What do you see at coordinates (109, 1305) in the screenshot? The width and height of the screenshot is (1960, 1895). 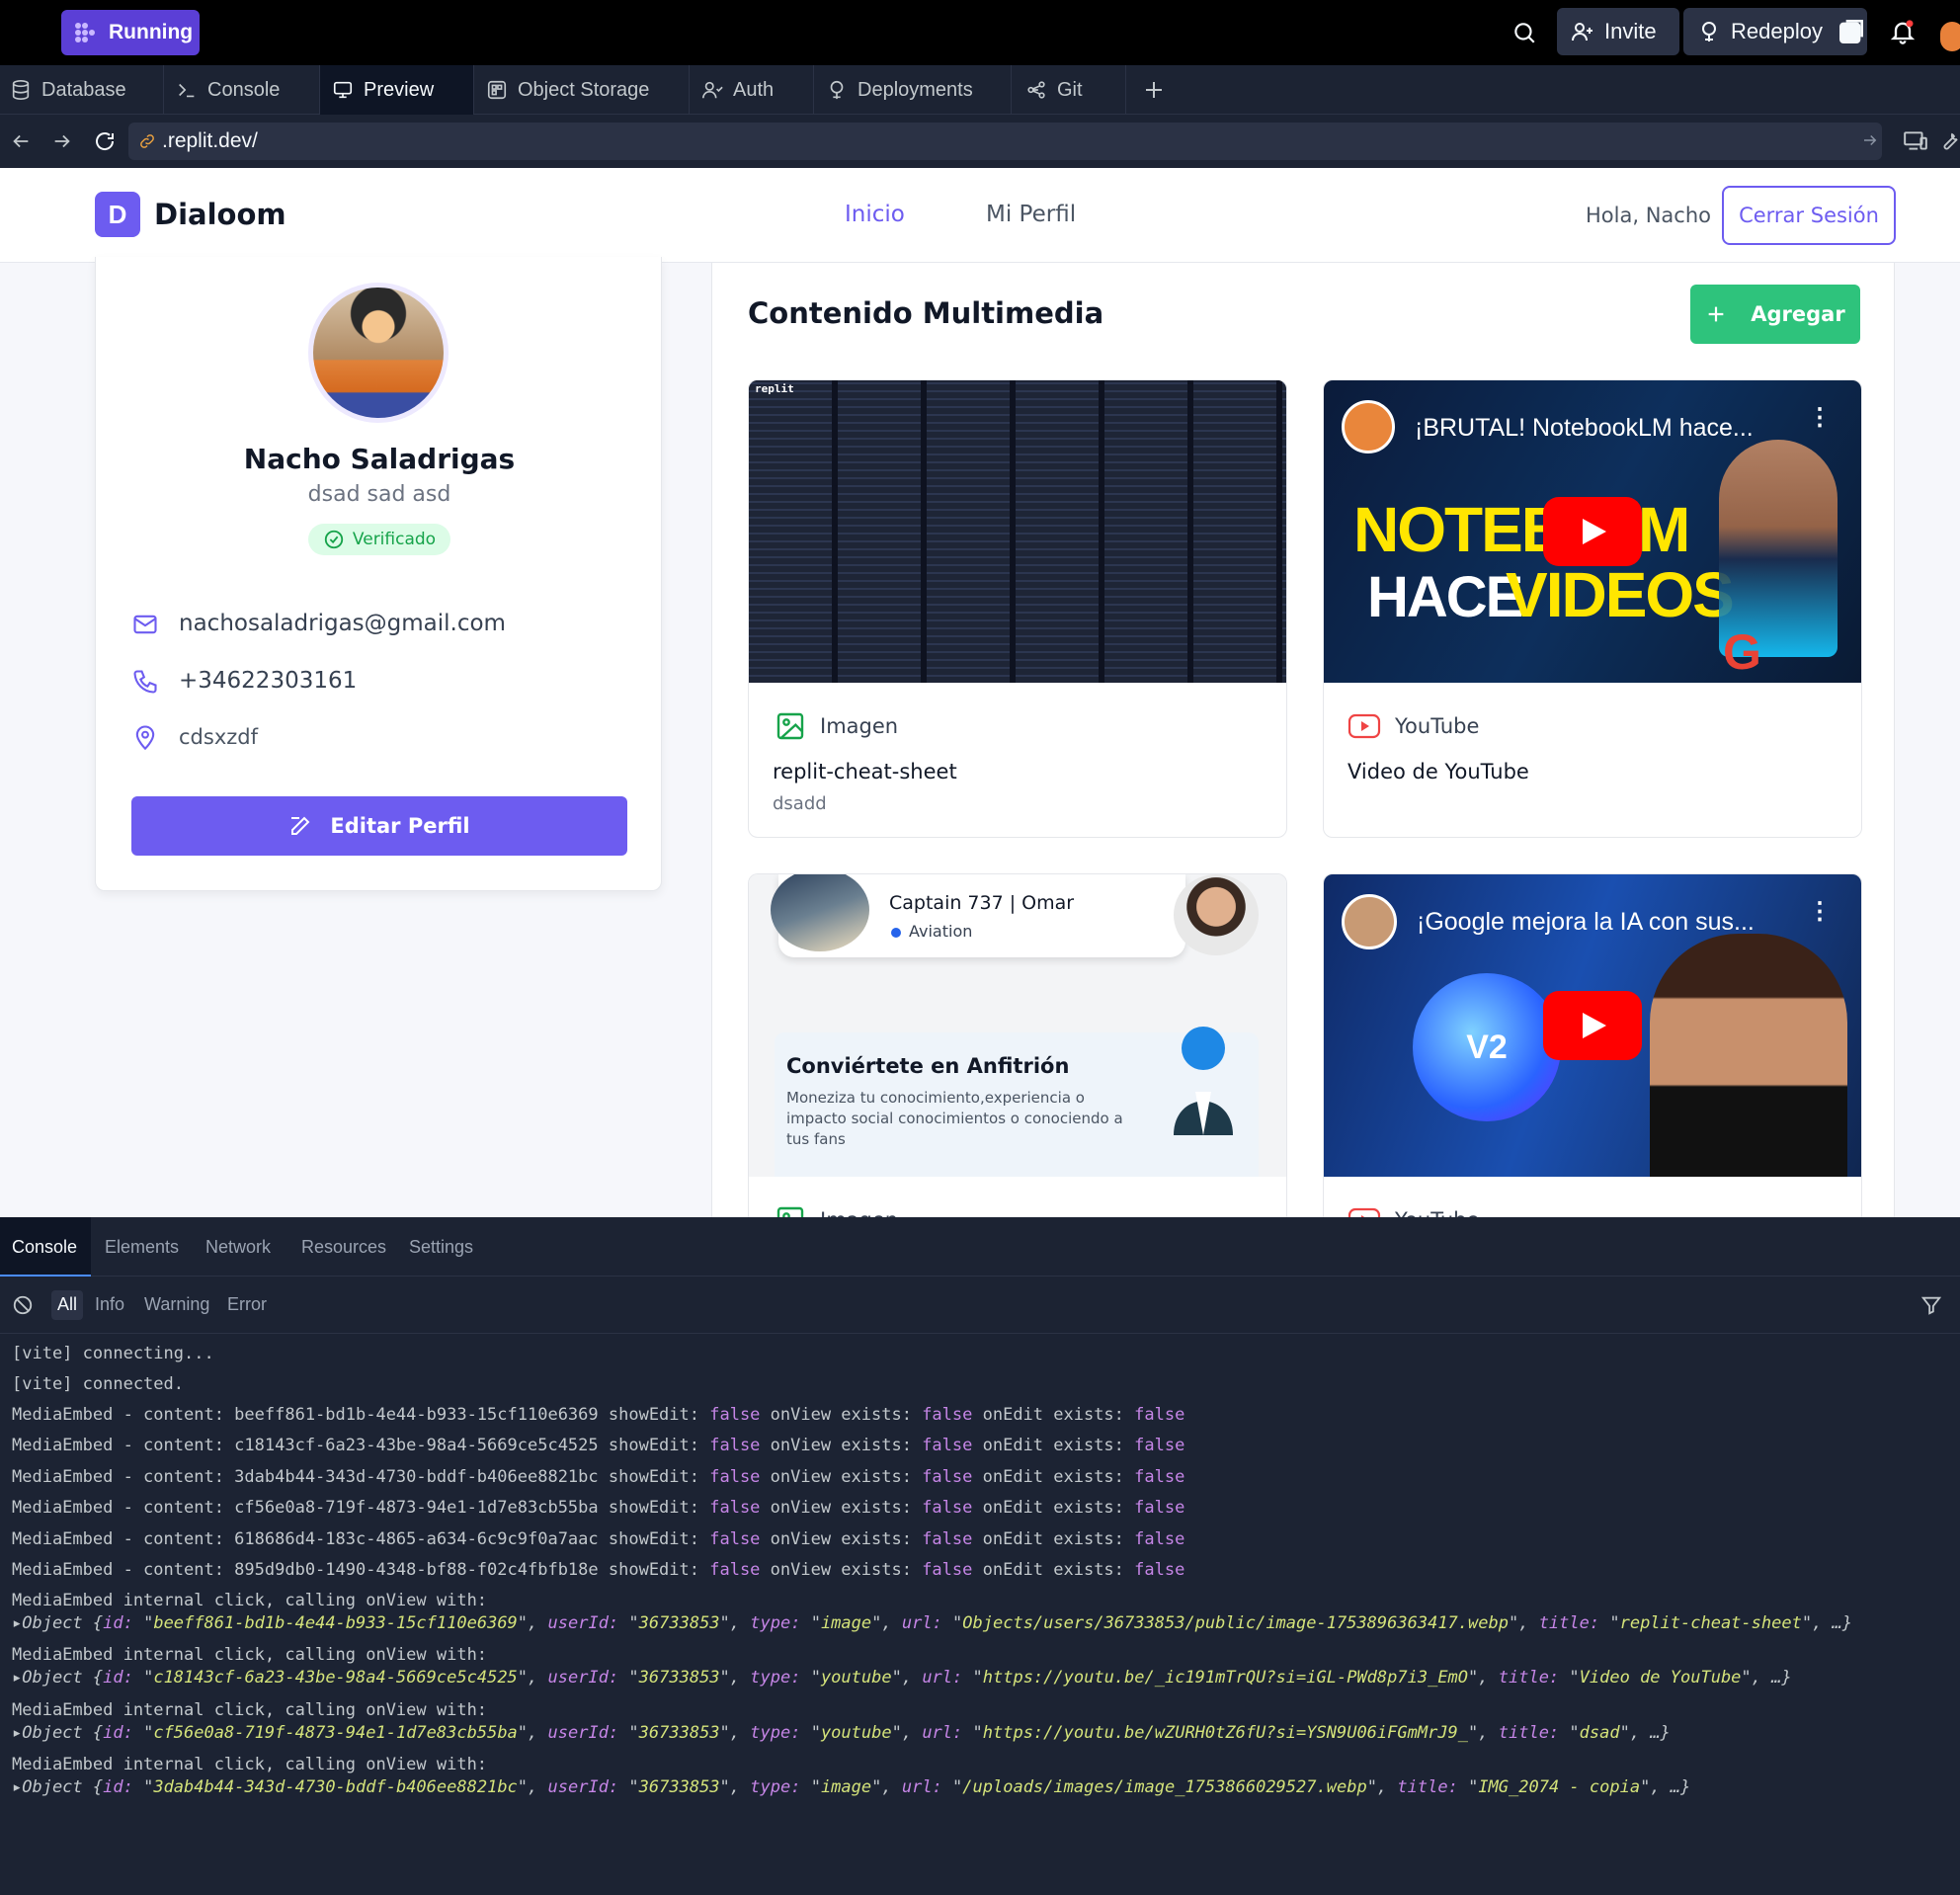 I see `filter-info: Info` at bounding box center [109, 1305].